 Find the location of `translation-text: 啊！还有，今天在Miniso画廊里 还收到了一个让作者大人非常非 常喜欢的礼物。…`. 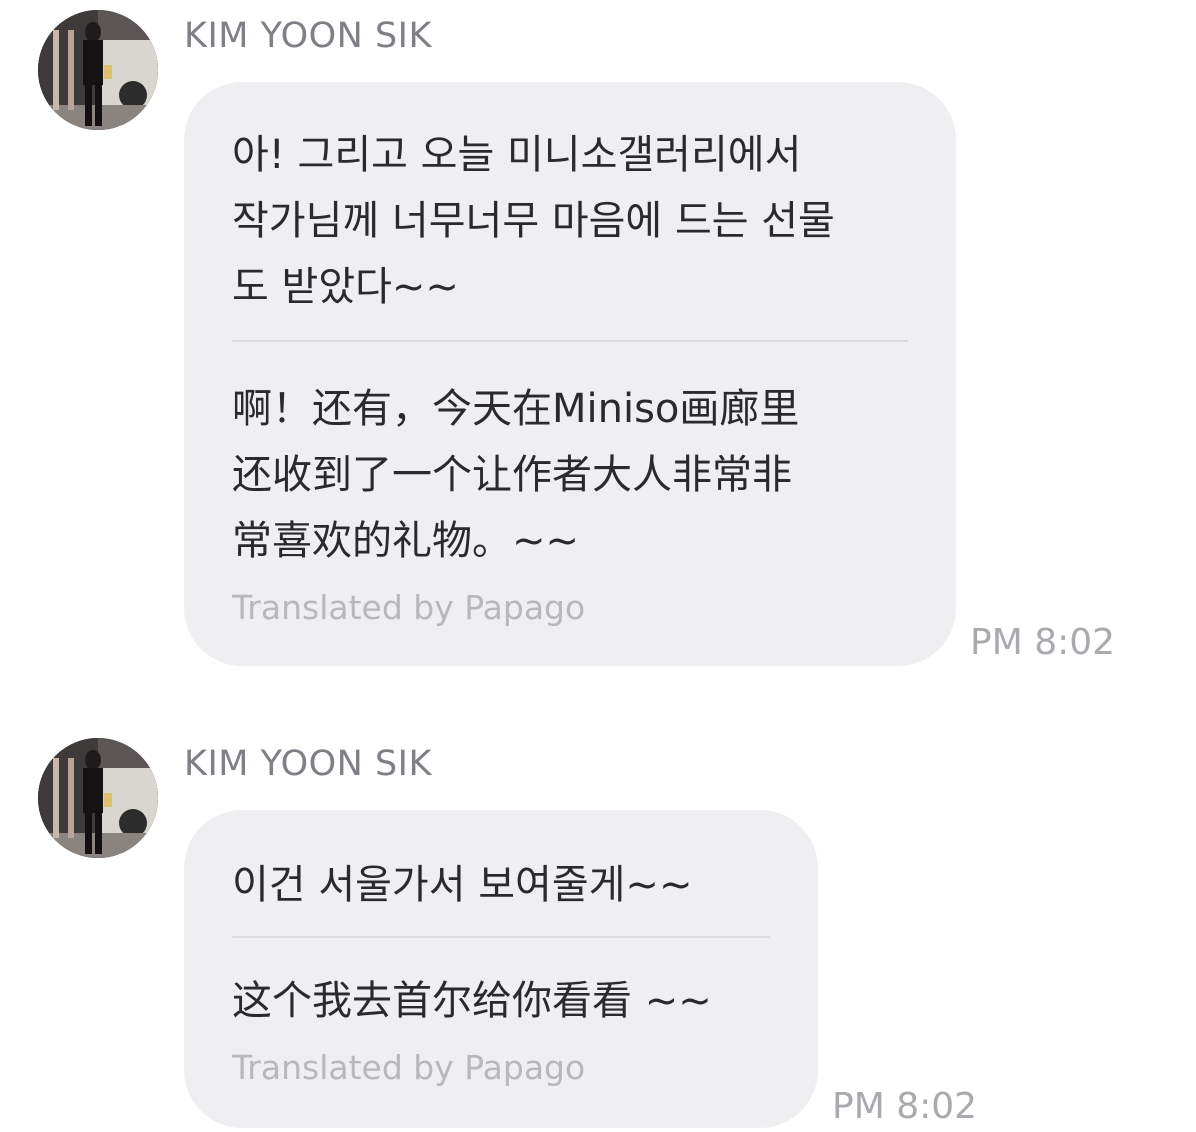

translation-text: 啊！还有，今天在Miniso画廊里 还收到了一个让作者大人非常非 常喜欢的礼物。… is located at coordinates (516, 475).